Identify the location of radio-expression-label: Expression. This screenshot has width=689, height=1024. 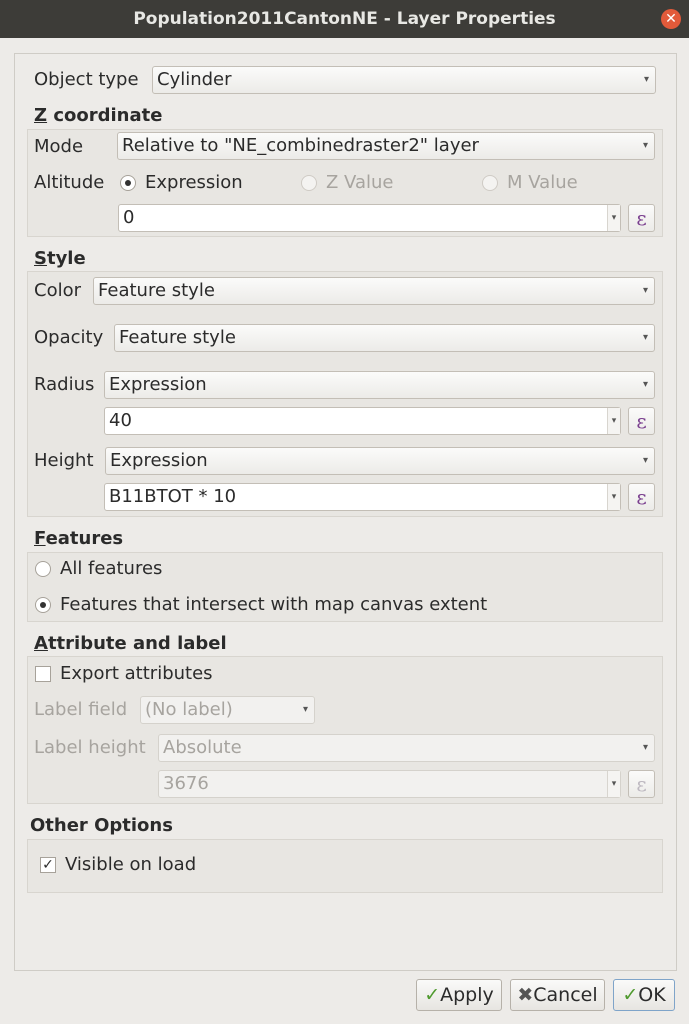
(194, 182).